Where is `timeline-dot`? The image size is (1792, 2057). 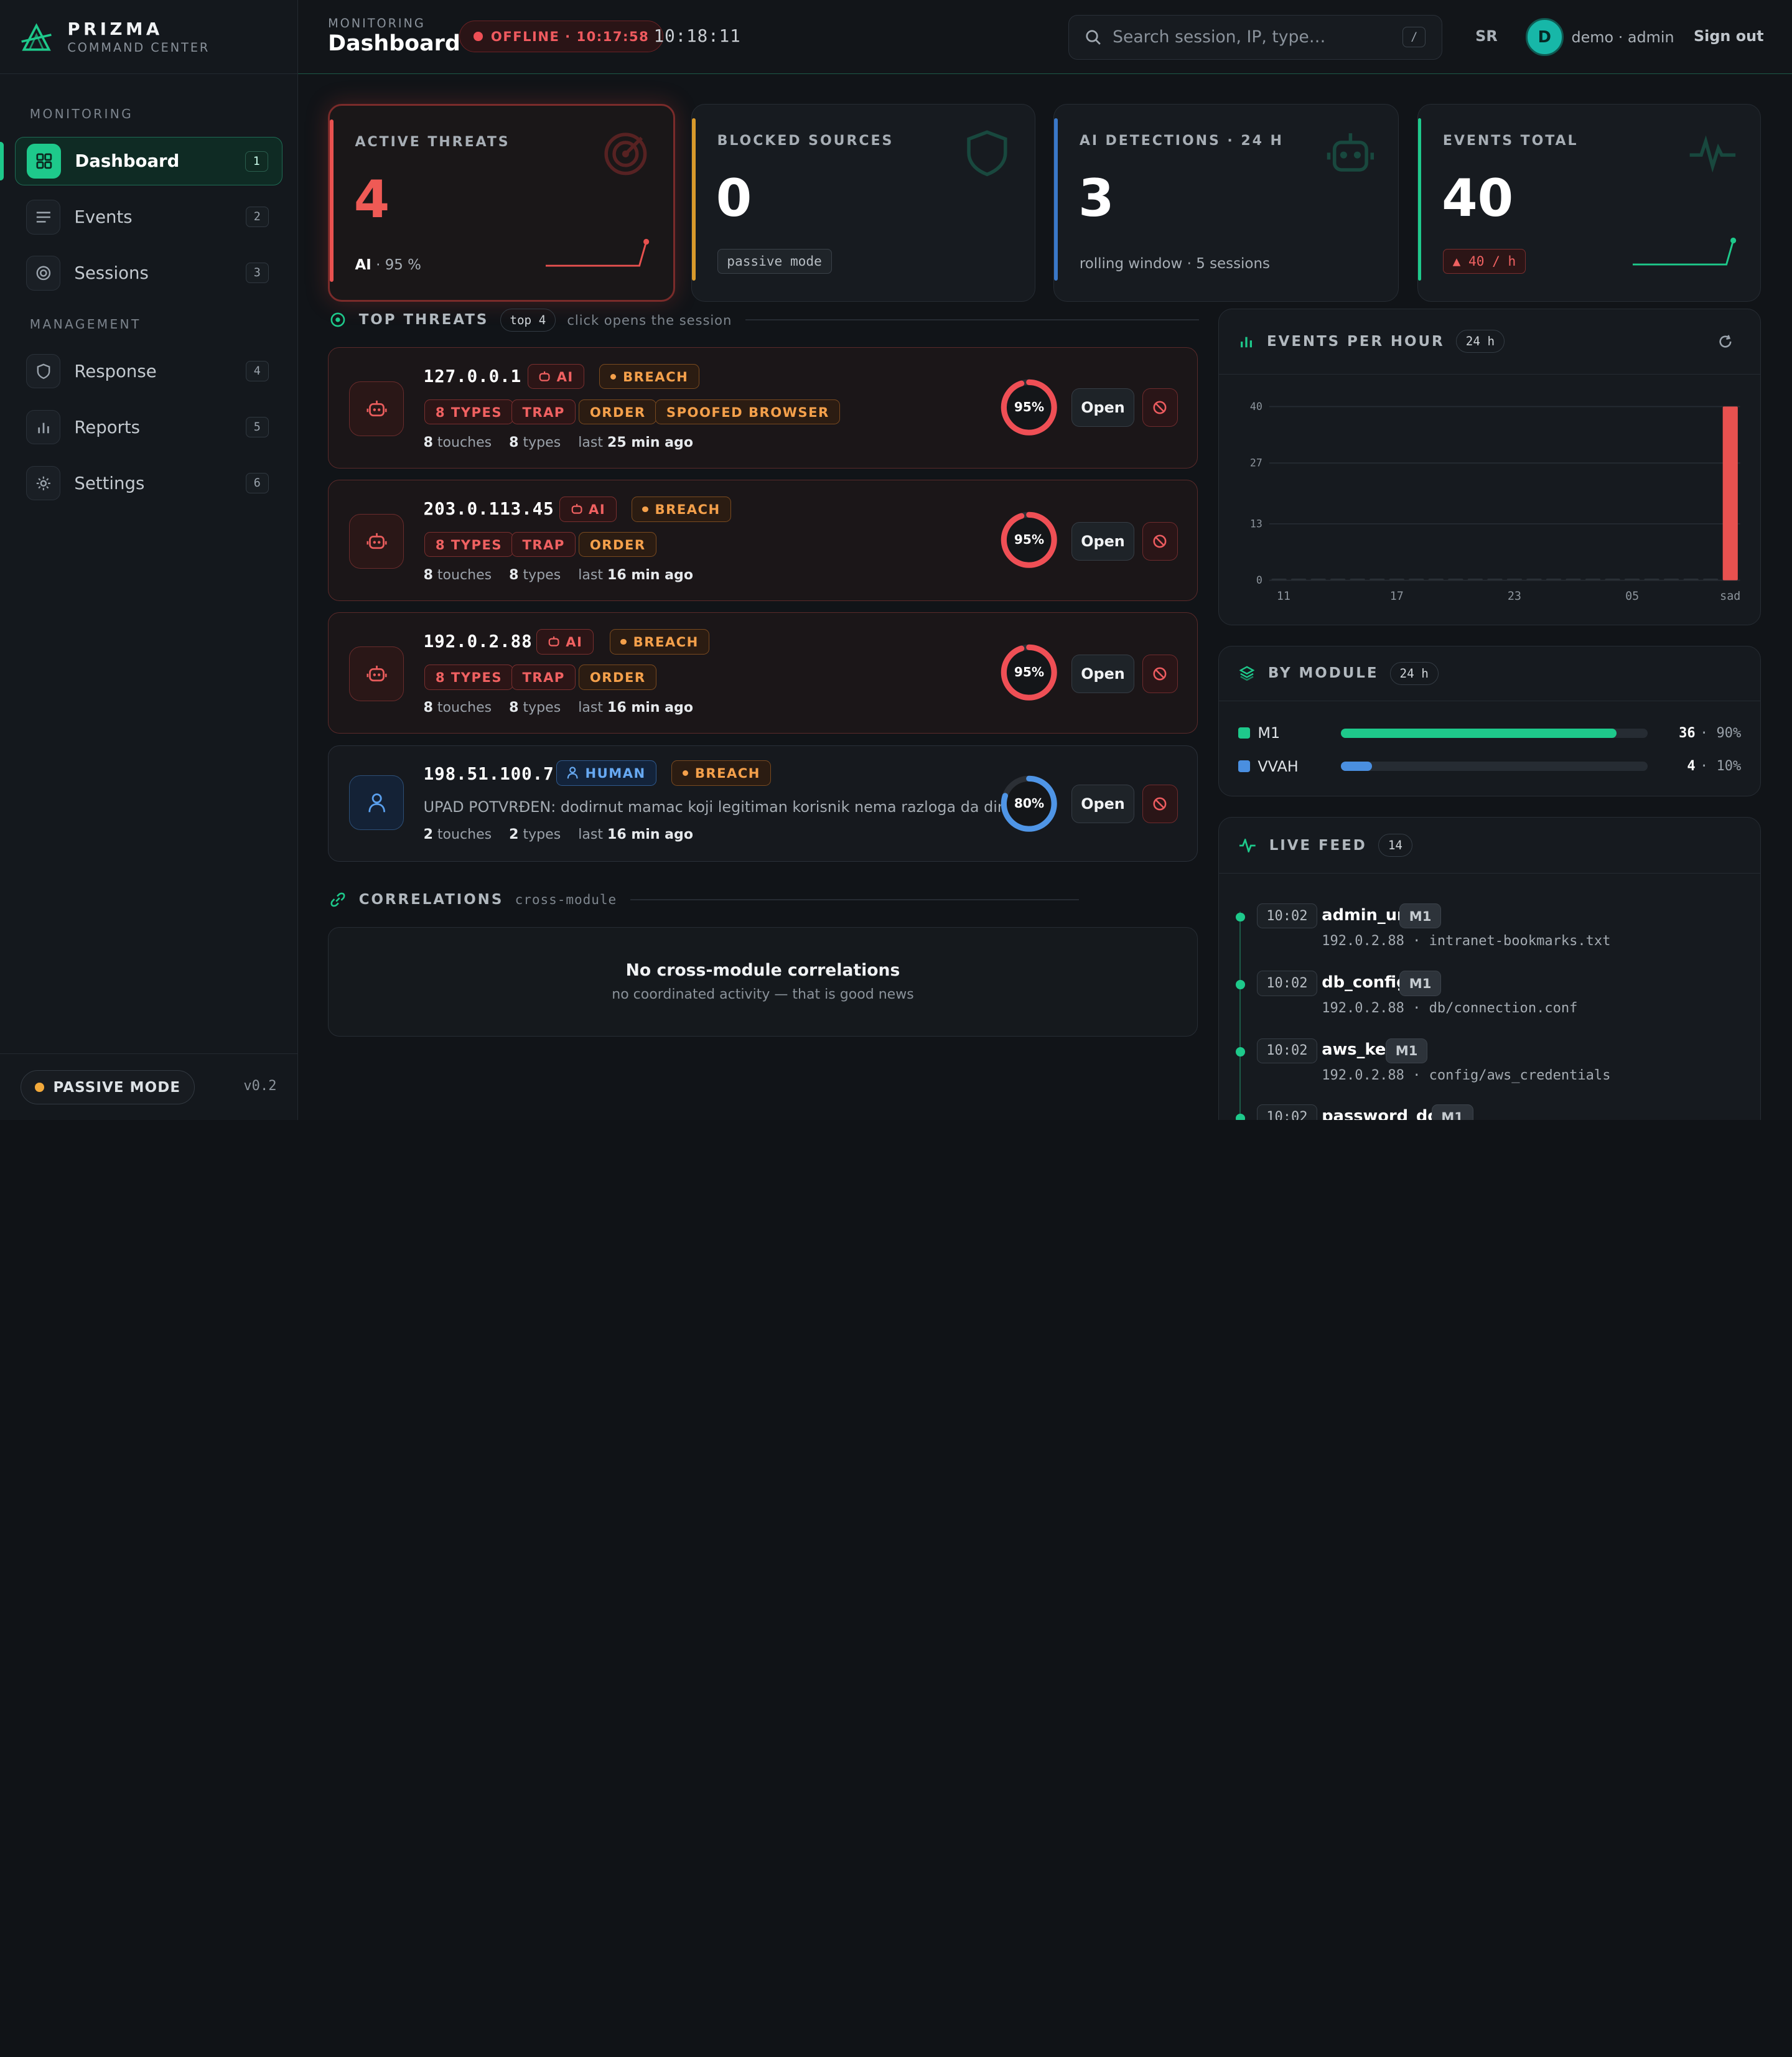
timeline-dot is located at coordinates (1241, 917).